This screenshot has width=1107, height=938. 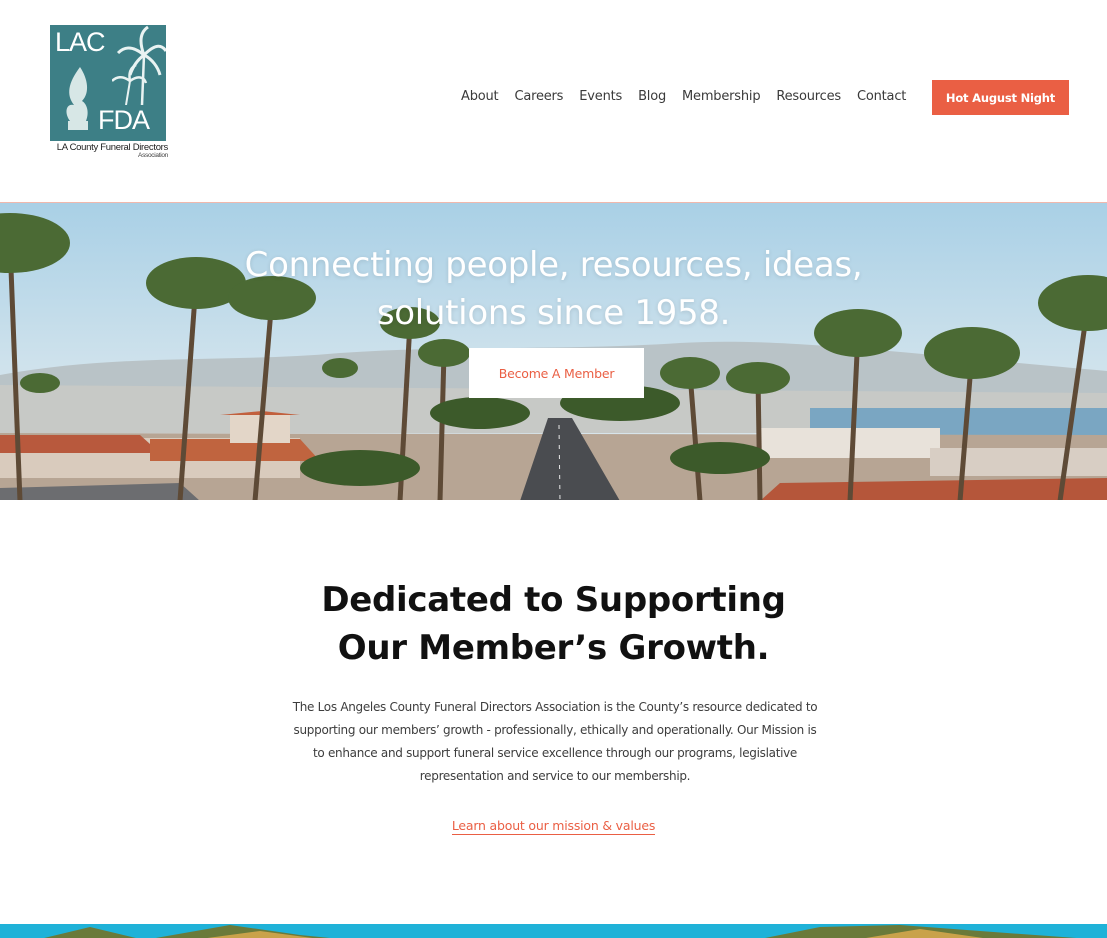 I want to click on hero-headline-line-2: solutions since 1958., so click(x=553, y=313).